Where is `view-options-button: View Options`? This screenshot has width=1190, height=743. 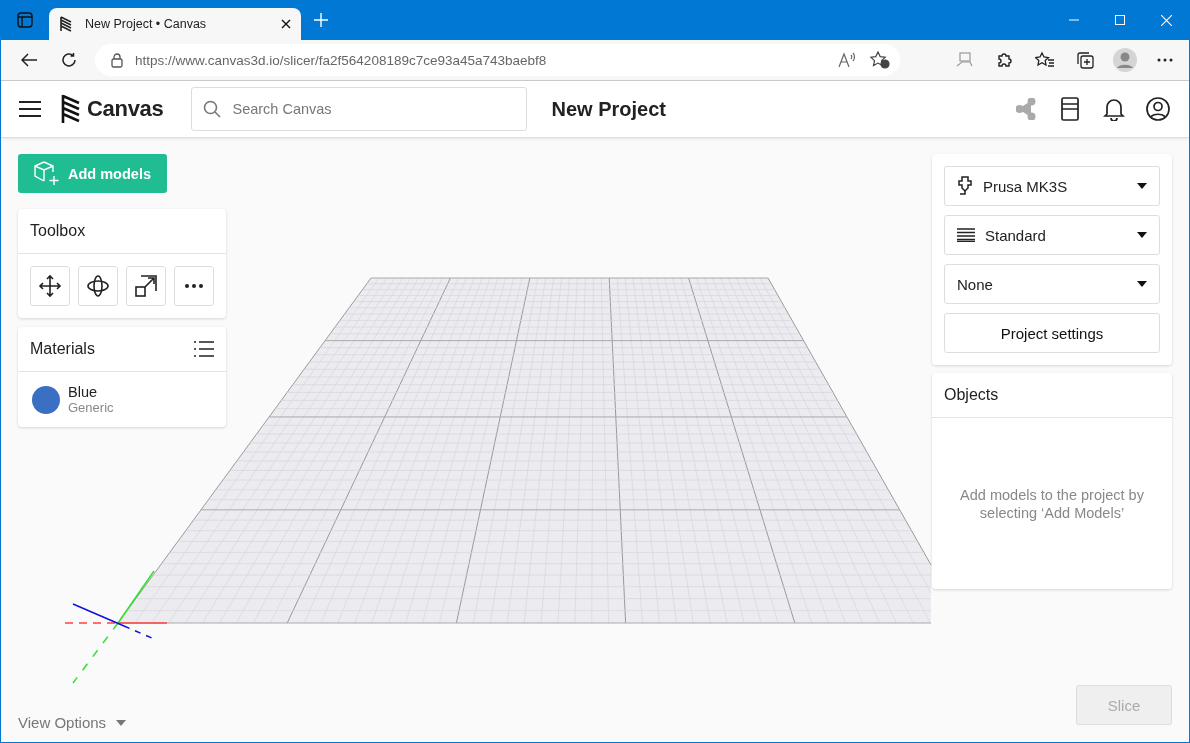
view-options-button: View Options is located at coordinates (72, 722).